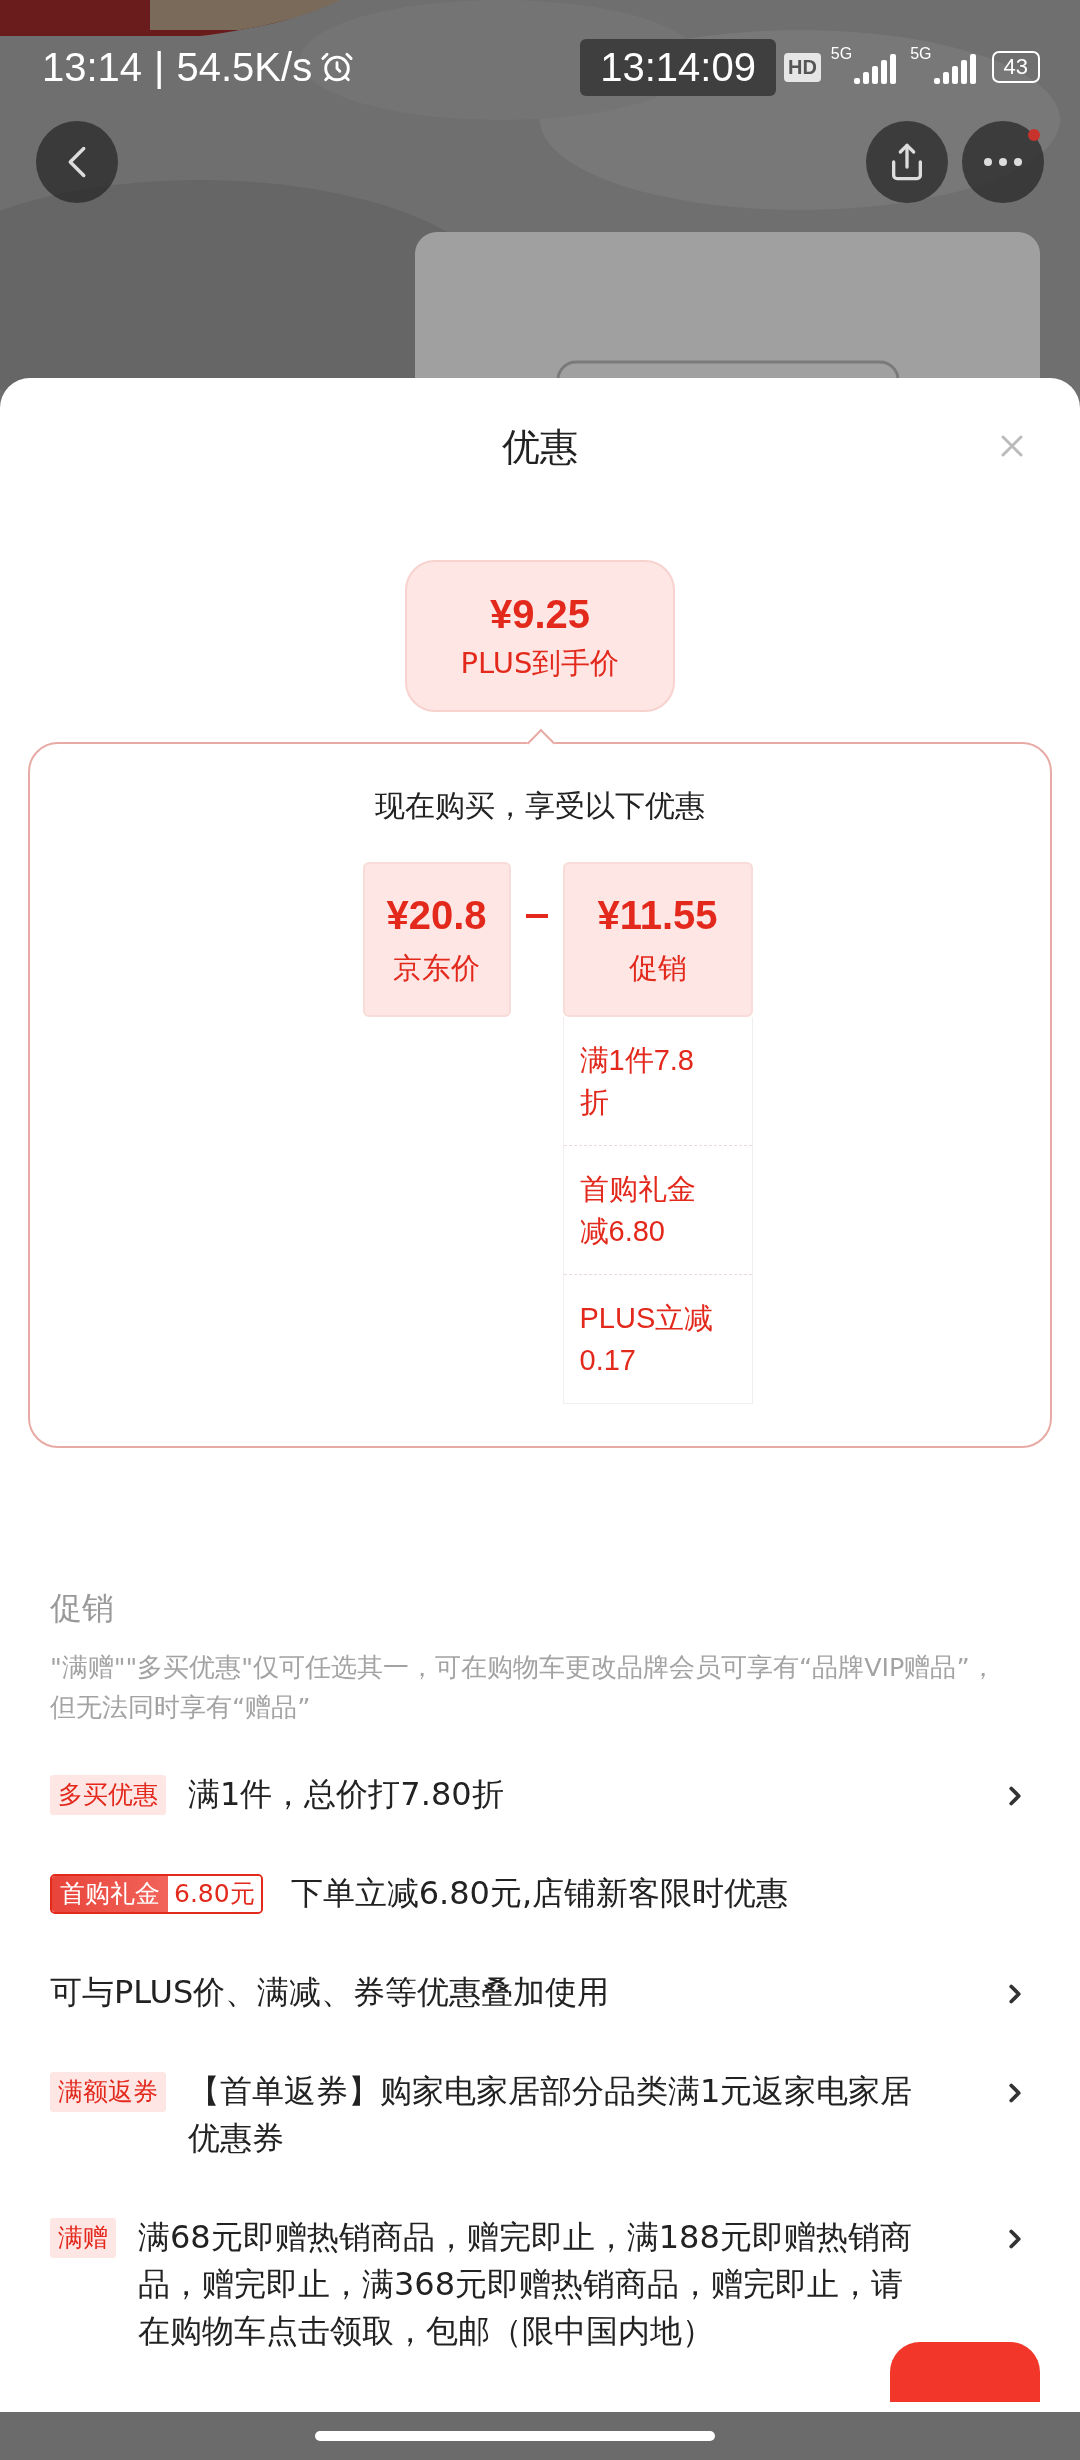 This screenshot has width=1080, height=2460. Describe the element at coordinates (636, 1081) in the screenshot. I see `promo-detail: 满1件7.8折` at that location.